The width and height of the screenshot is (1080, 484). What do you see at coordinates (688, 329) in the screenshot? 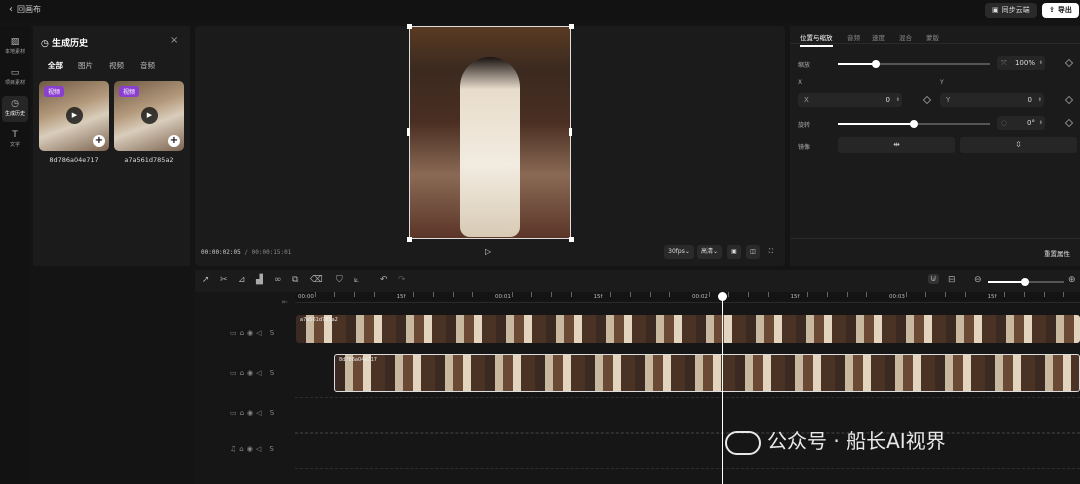
I see `video-clip: a7a561d785a2` at bounding box center [688, 329].